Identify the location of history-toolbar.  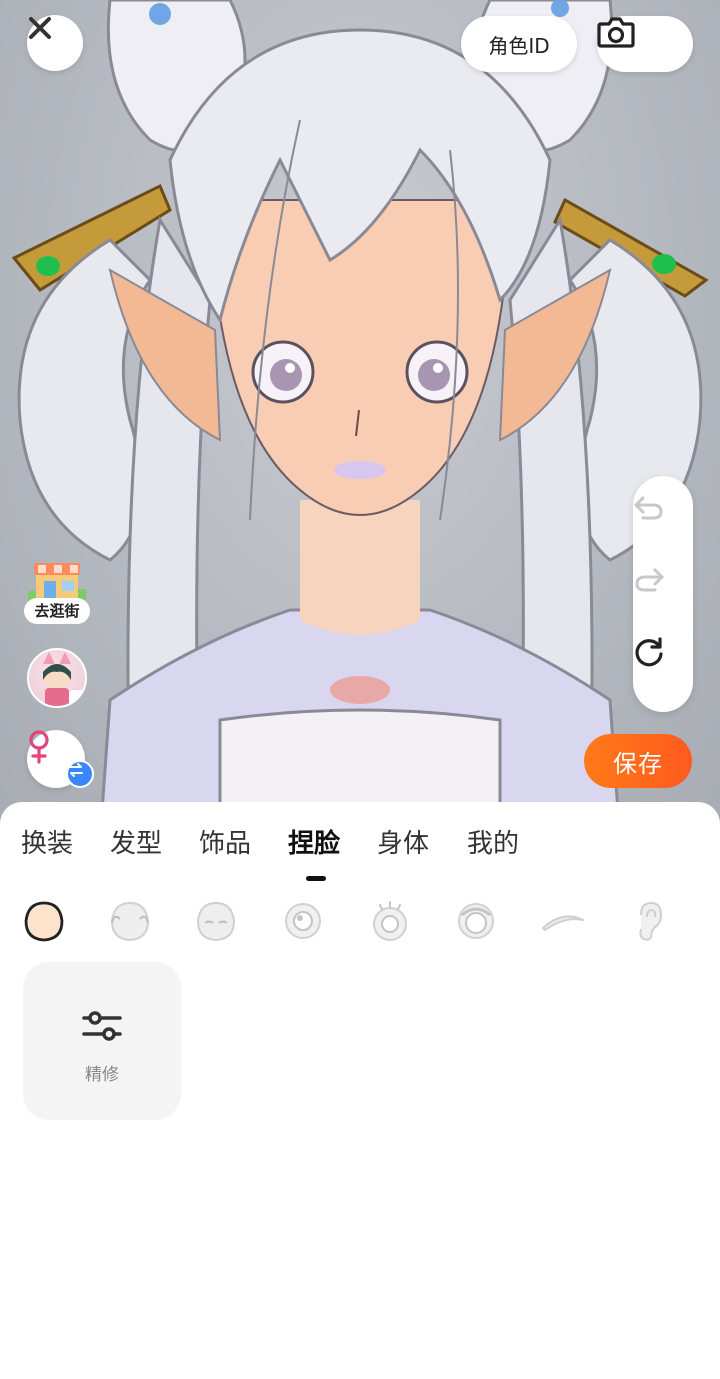
(663, 594).